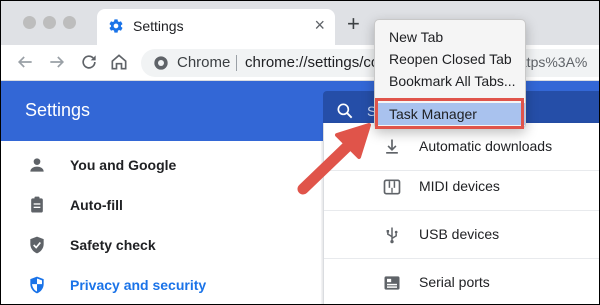 The width and height of the screenshot is (600, 305). What do you see at coordinates (392, 235) in the screenshot?
I see `usb-icon` at bounding box center [392, 235].